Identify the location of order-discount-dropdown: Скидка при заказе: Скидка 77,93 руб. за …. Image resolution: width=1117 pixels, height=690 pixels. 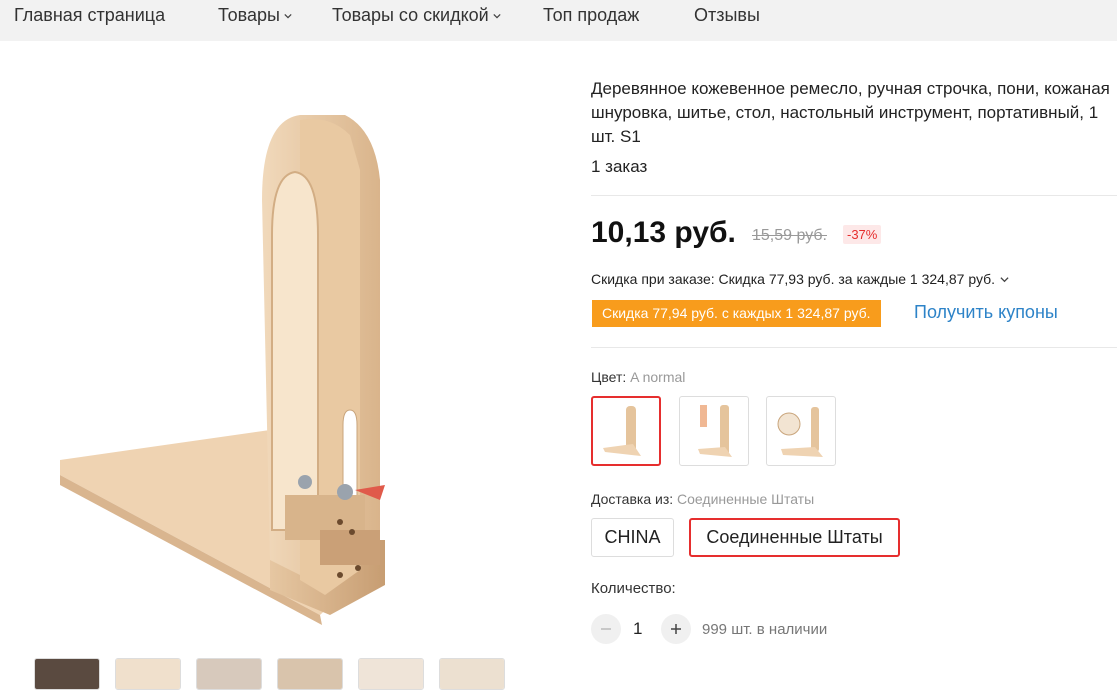
(800, 279).